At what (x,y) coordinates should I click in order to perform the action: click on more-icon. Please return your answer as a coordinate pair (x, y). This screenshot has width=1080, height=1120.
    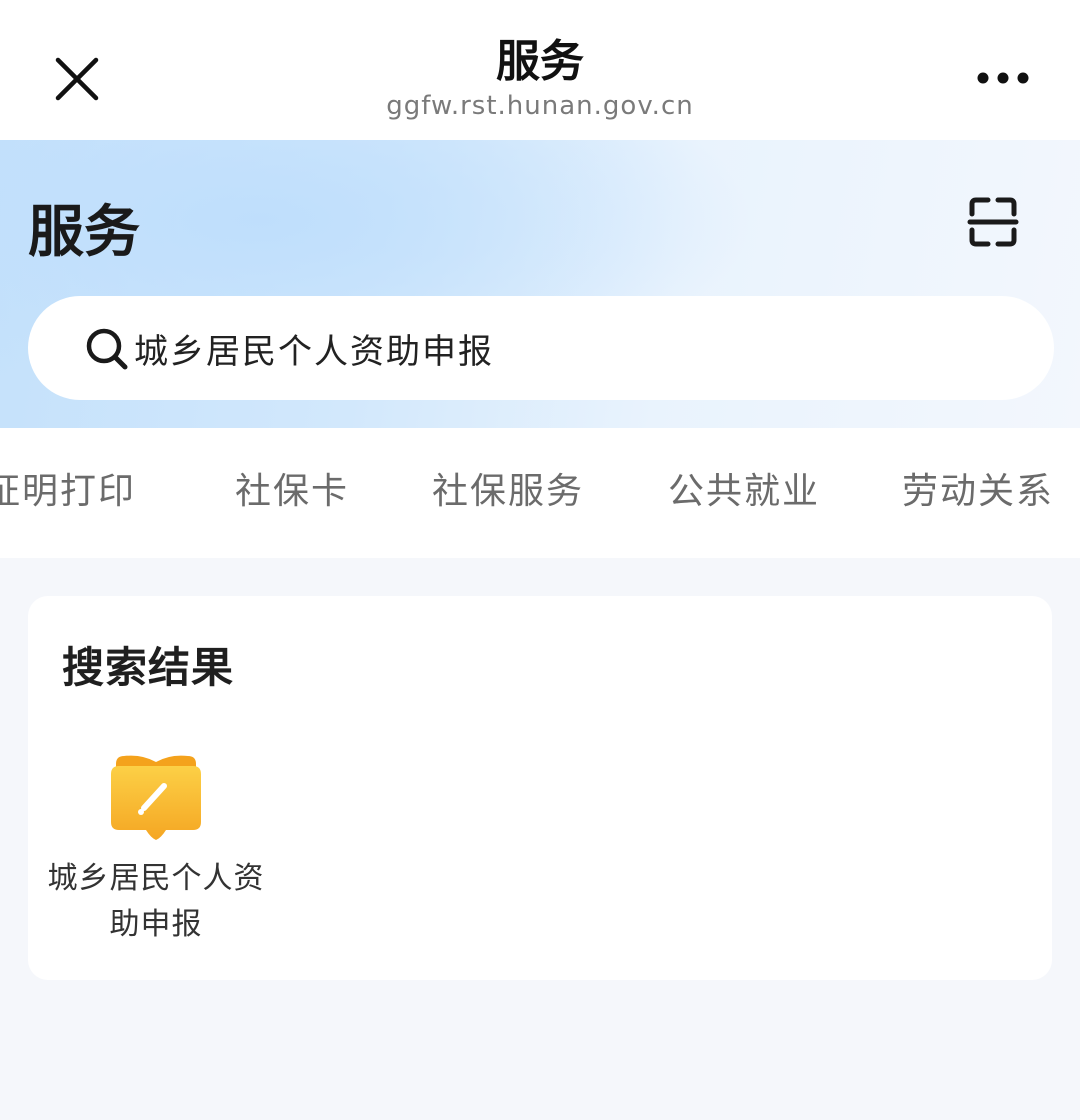
    Looking at the image, I should click on (1003, 78).